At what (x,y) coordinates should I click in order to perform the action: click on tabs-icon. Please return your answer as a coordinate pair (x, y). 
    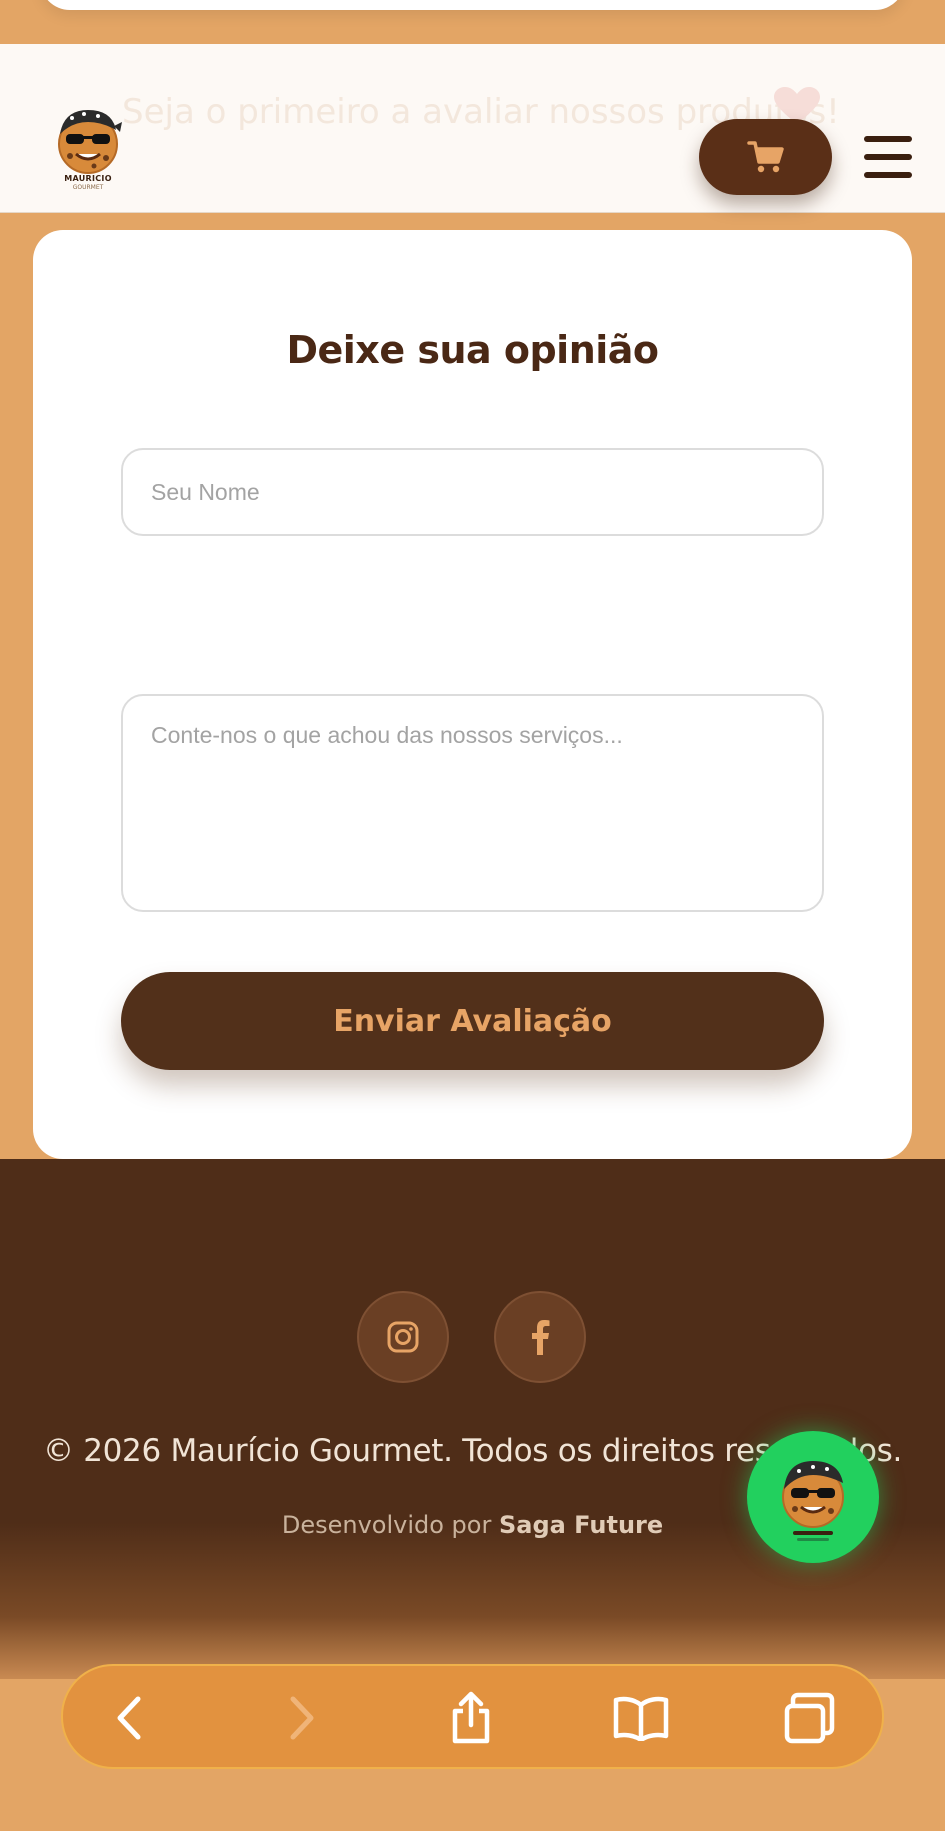
    Looking at the image, I should click on (809, 1718).